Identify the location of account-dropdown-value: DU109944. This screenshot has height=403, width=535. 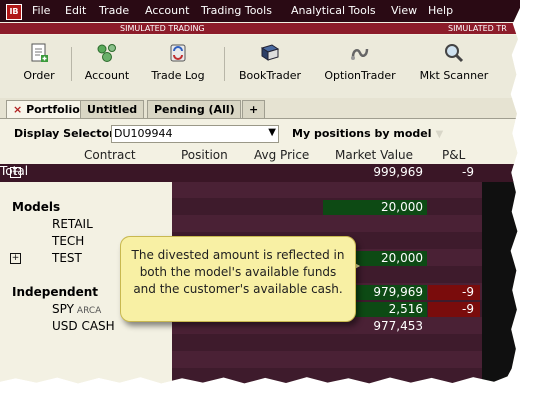
(143, 133).